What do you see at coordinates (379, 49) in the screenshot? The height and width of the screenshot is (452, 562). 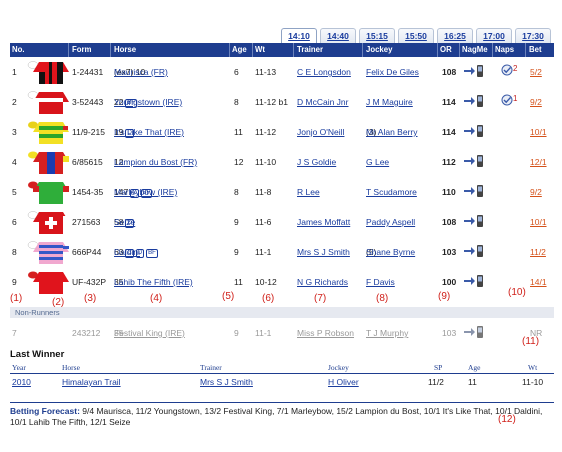 I see `col-jockey: Jockey` at bounding box center [379, 49].